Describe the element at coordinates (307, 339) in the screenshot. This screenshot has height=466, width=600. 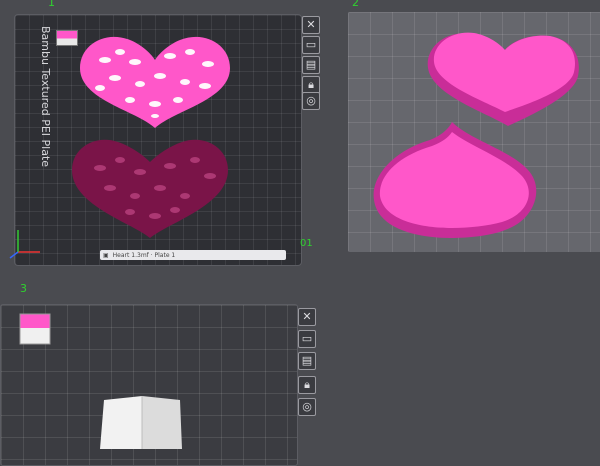
I see `image-icon: ▭` at that location.